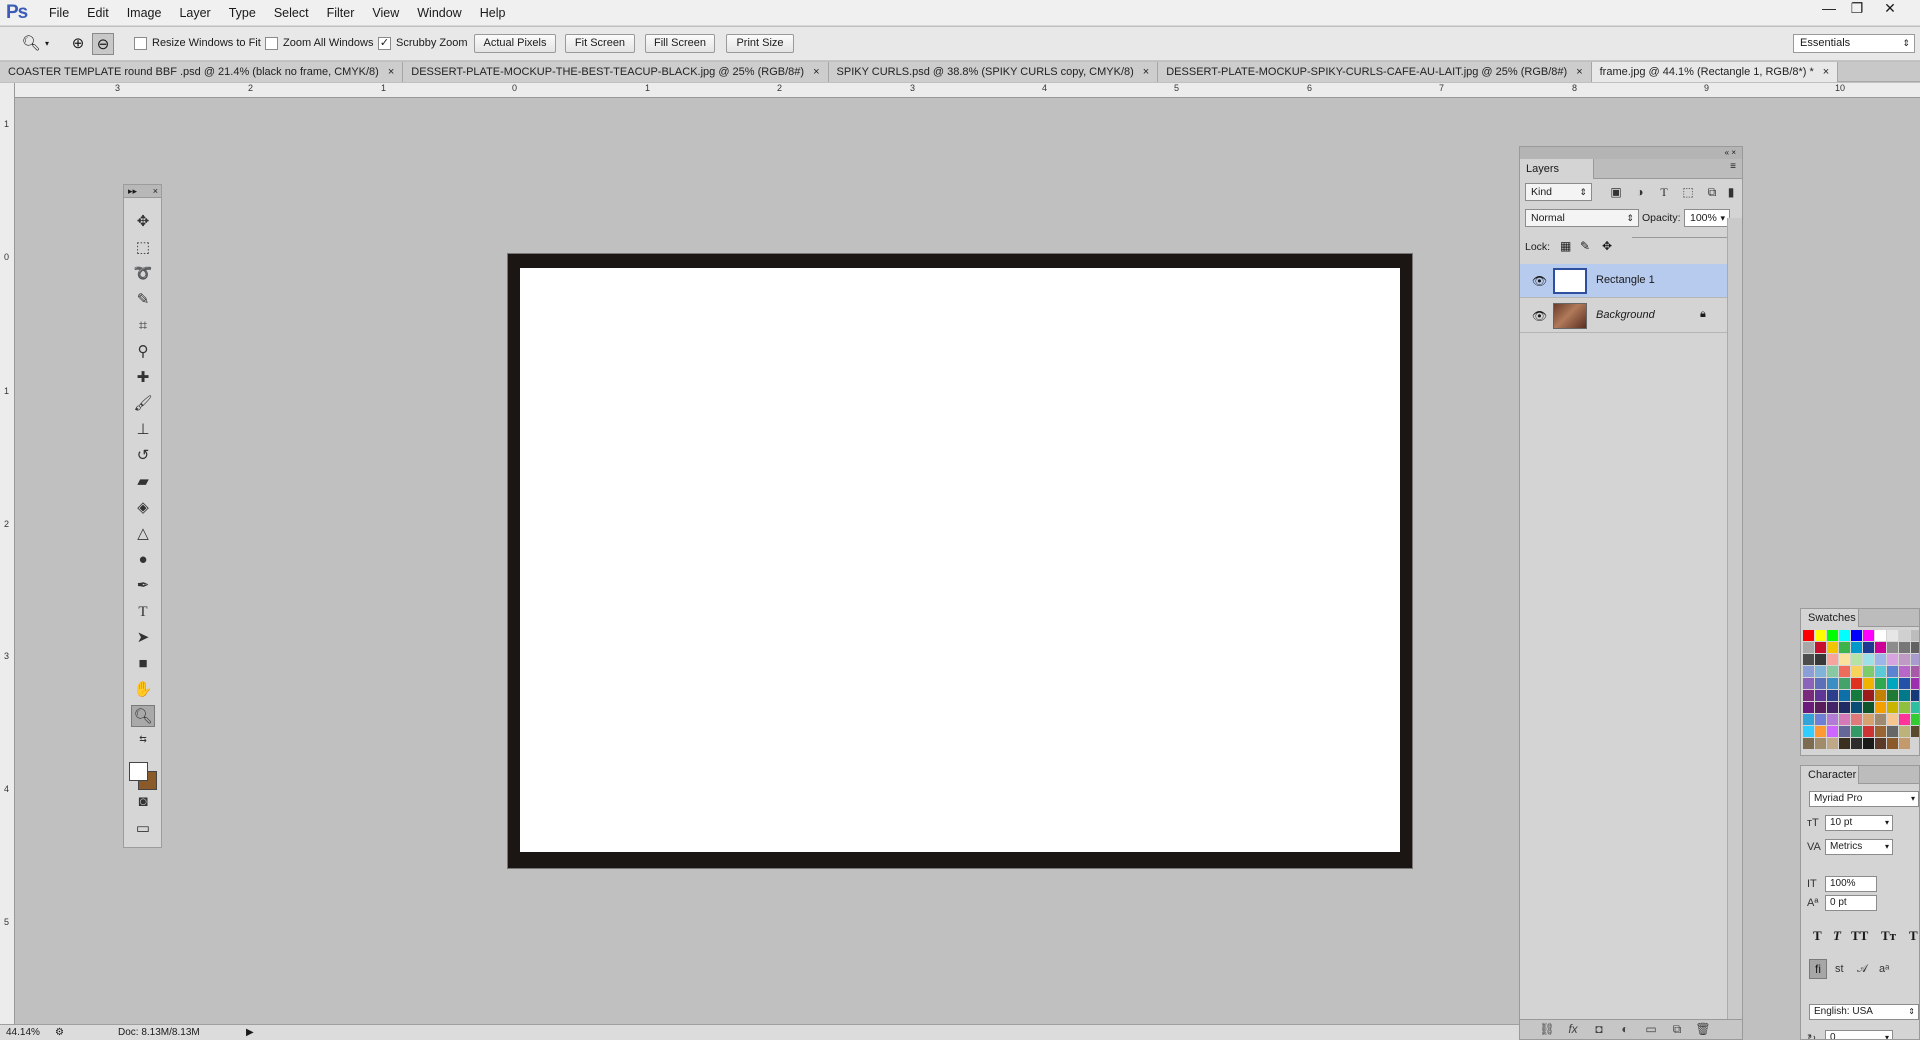 Image resolution: width=1920 pixels, height=1040 pixels. I want to click on layers-scrollbar, so click(1734, 618).